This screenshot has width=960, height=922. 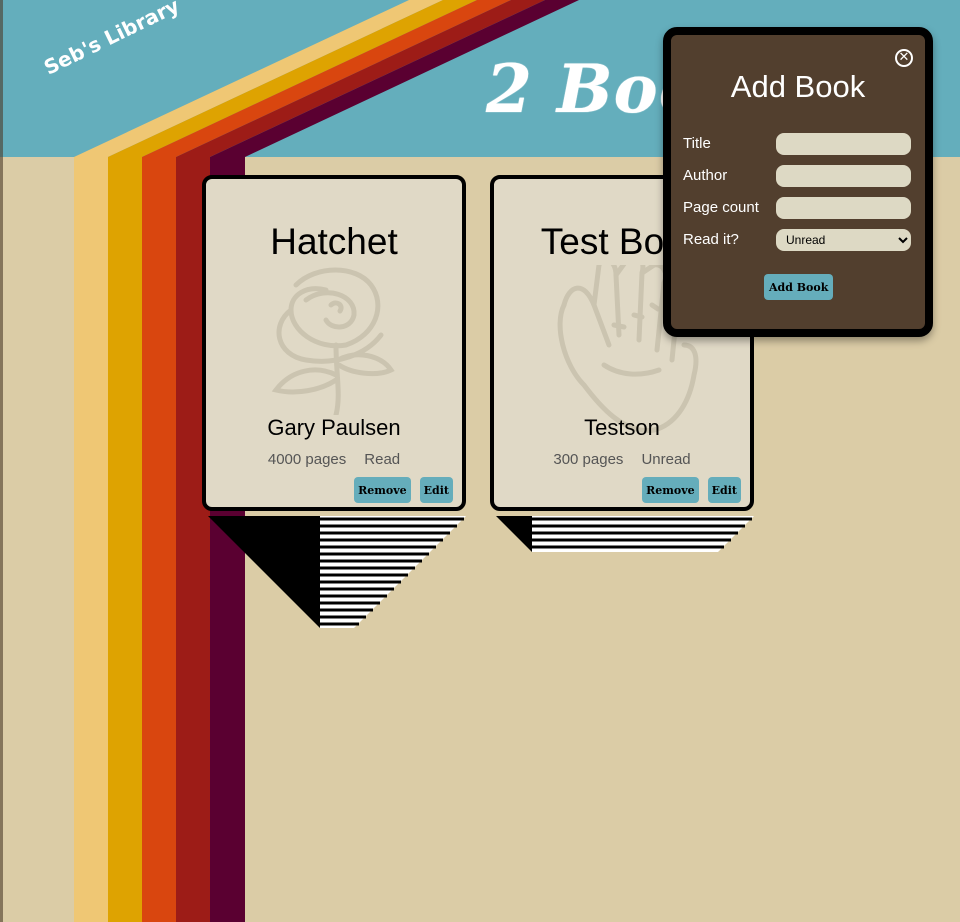 I want to click on author-row: Author, so click(x=797, y=176).